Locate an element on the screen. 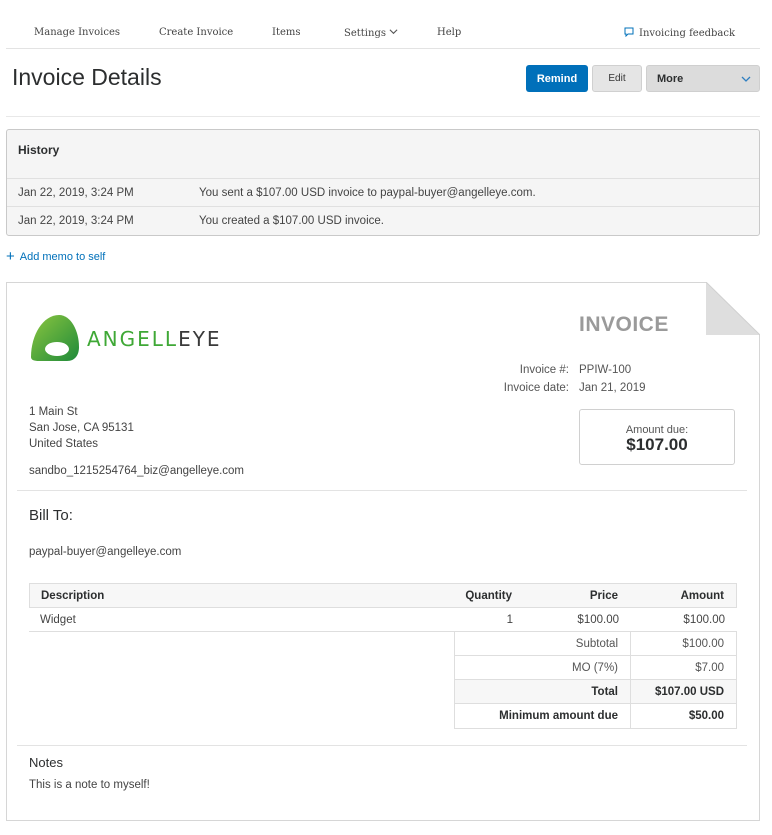  speech-bubble-icon is located at coordinates (629, 32).